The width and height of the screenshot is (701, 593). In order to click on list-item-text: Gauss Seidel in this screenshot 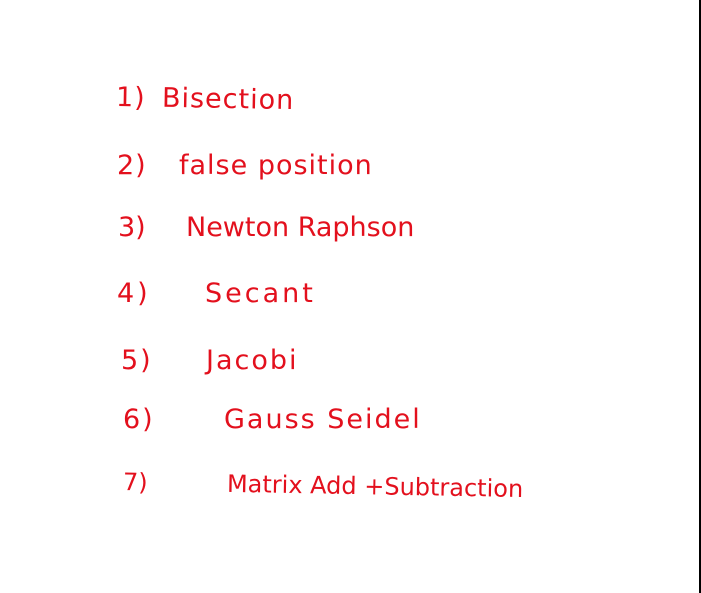, I will do `click(323, 419)`.